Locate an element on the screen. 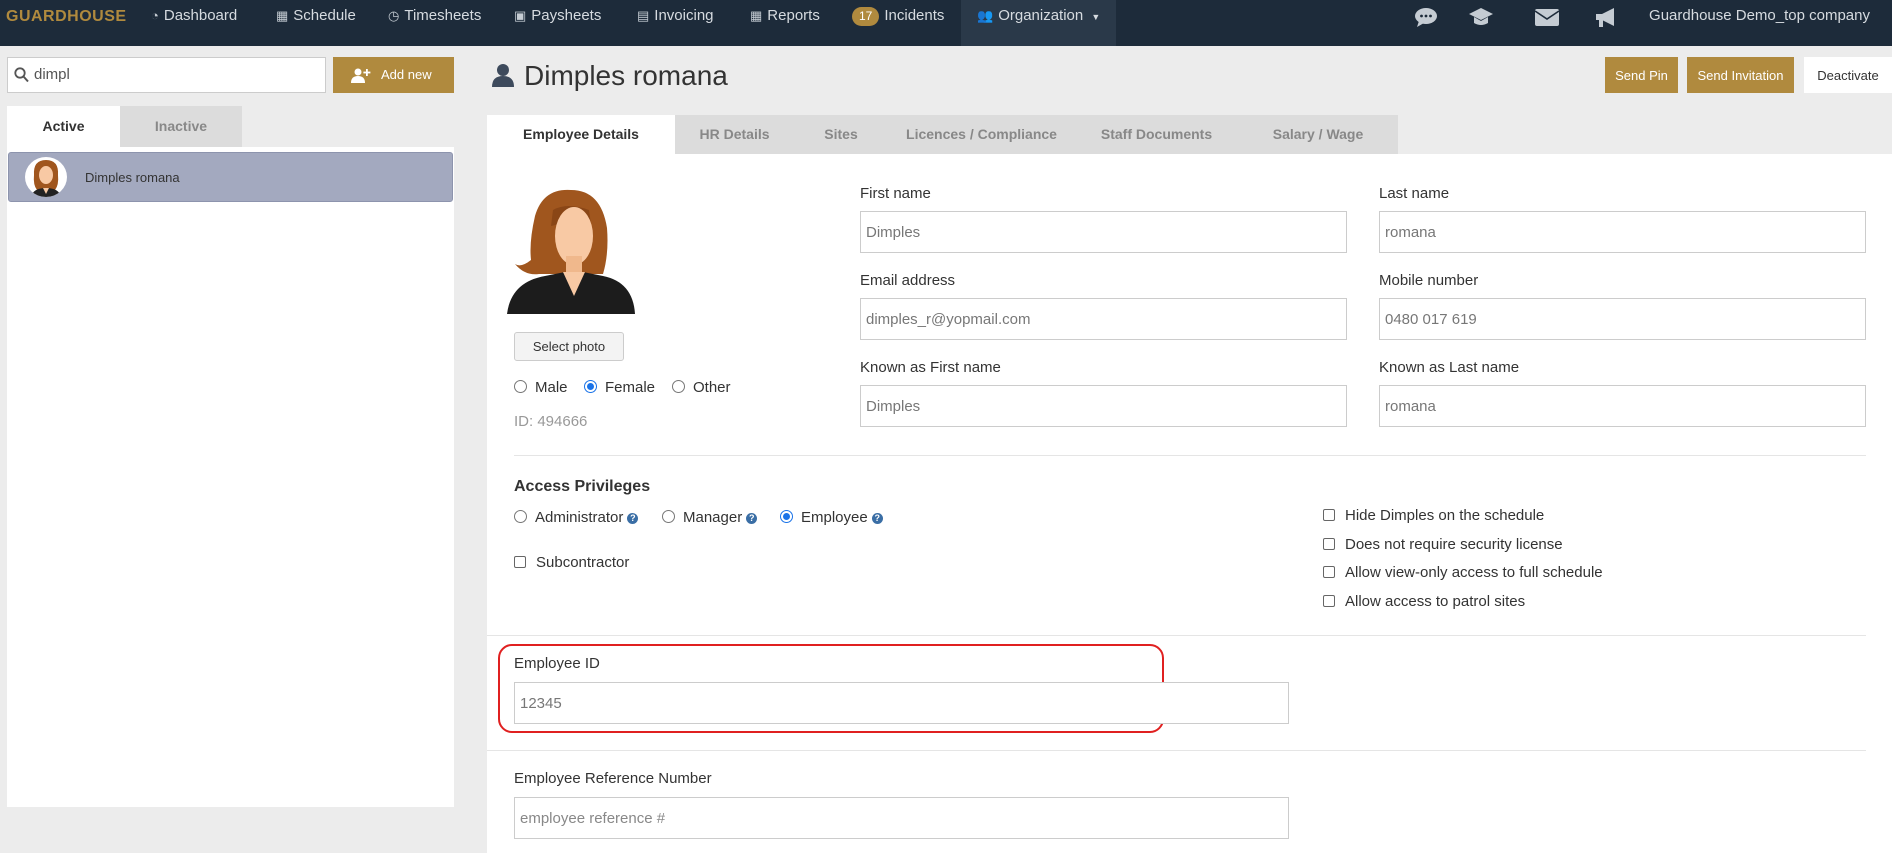  reference-number-label: Employee Reference Number is located at coordinates (613, 778).